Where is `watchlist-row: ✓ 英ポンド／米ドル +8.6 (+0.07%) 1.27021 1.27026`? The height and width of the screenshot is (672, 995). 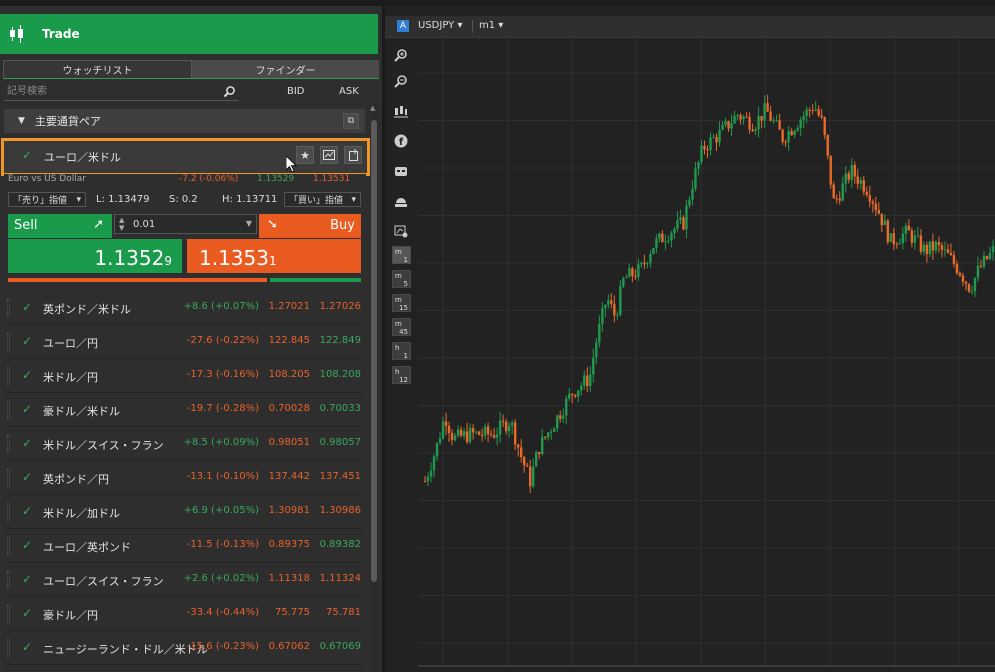
watchlist-row: ✓ 英ポンド／米ドル +8.6 (+0.07%) 1.27021 1.27026 is located at coordinates (184, 308).